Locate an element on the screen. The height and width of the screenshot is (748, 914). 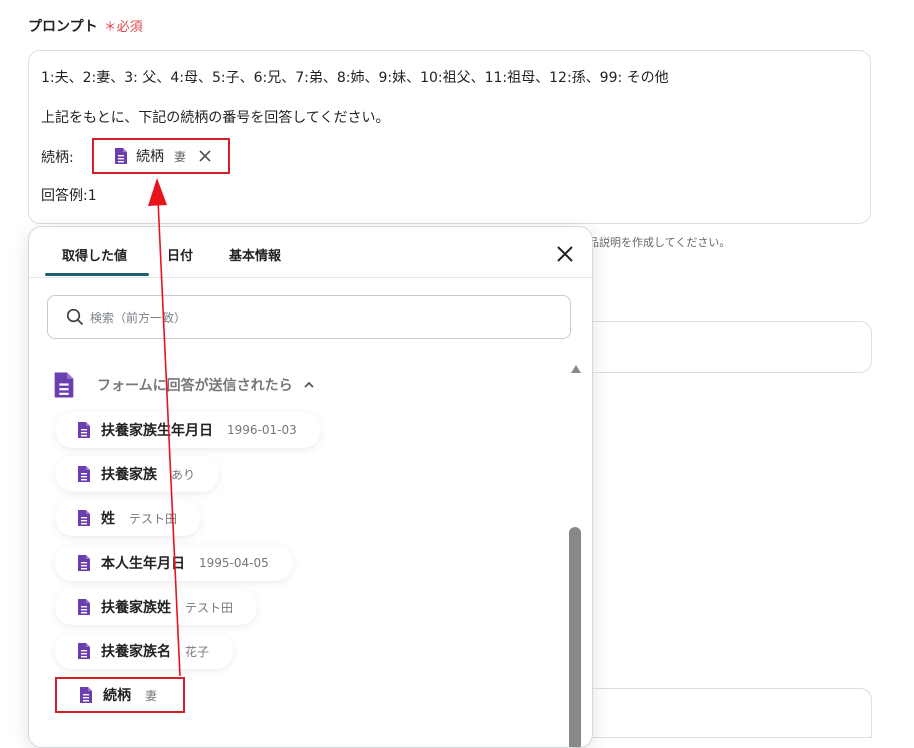
inserted-variable-chip: 続柄 妻 is located at coordinates (161, 156).